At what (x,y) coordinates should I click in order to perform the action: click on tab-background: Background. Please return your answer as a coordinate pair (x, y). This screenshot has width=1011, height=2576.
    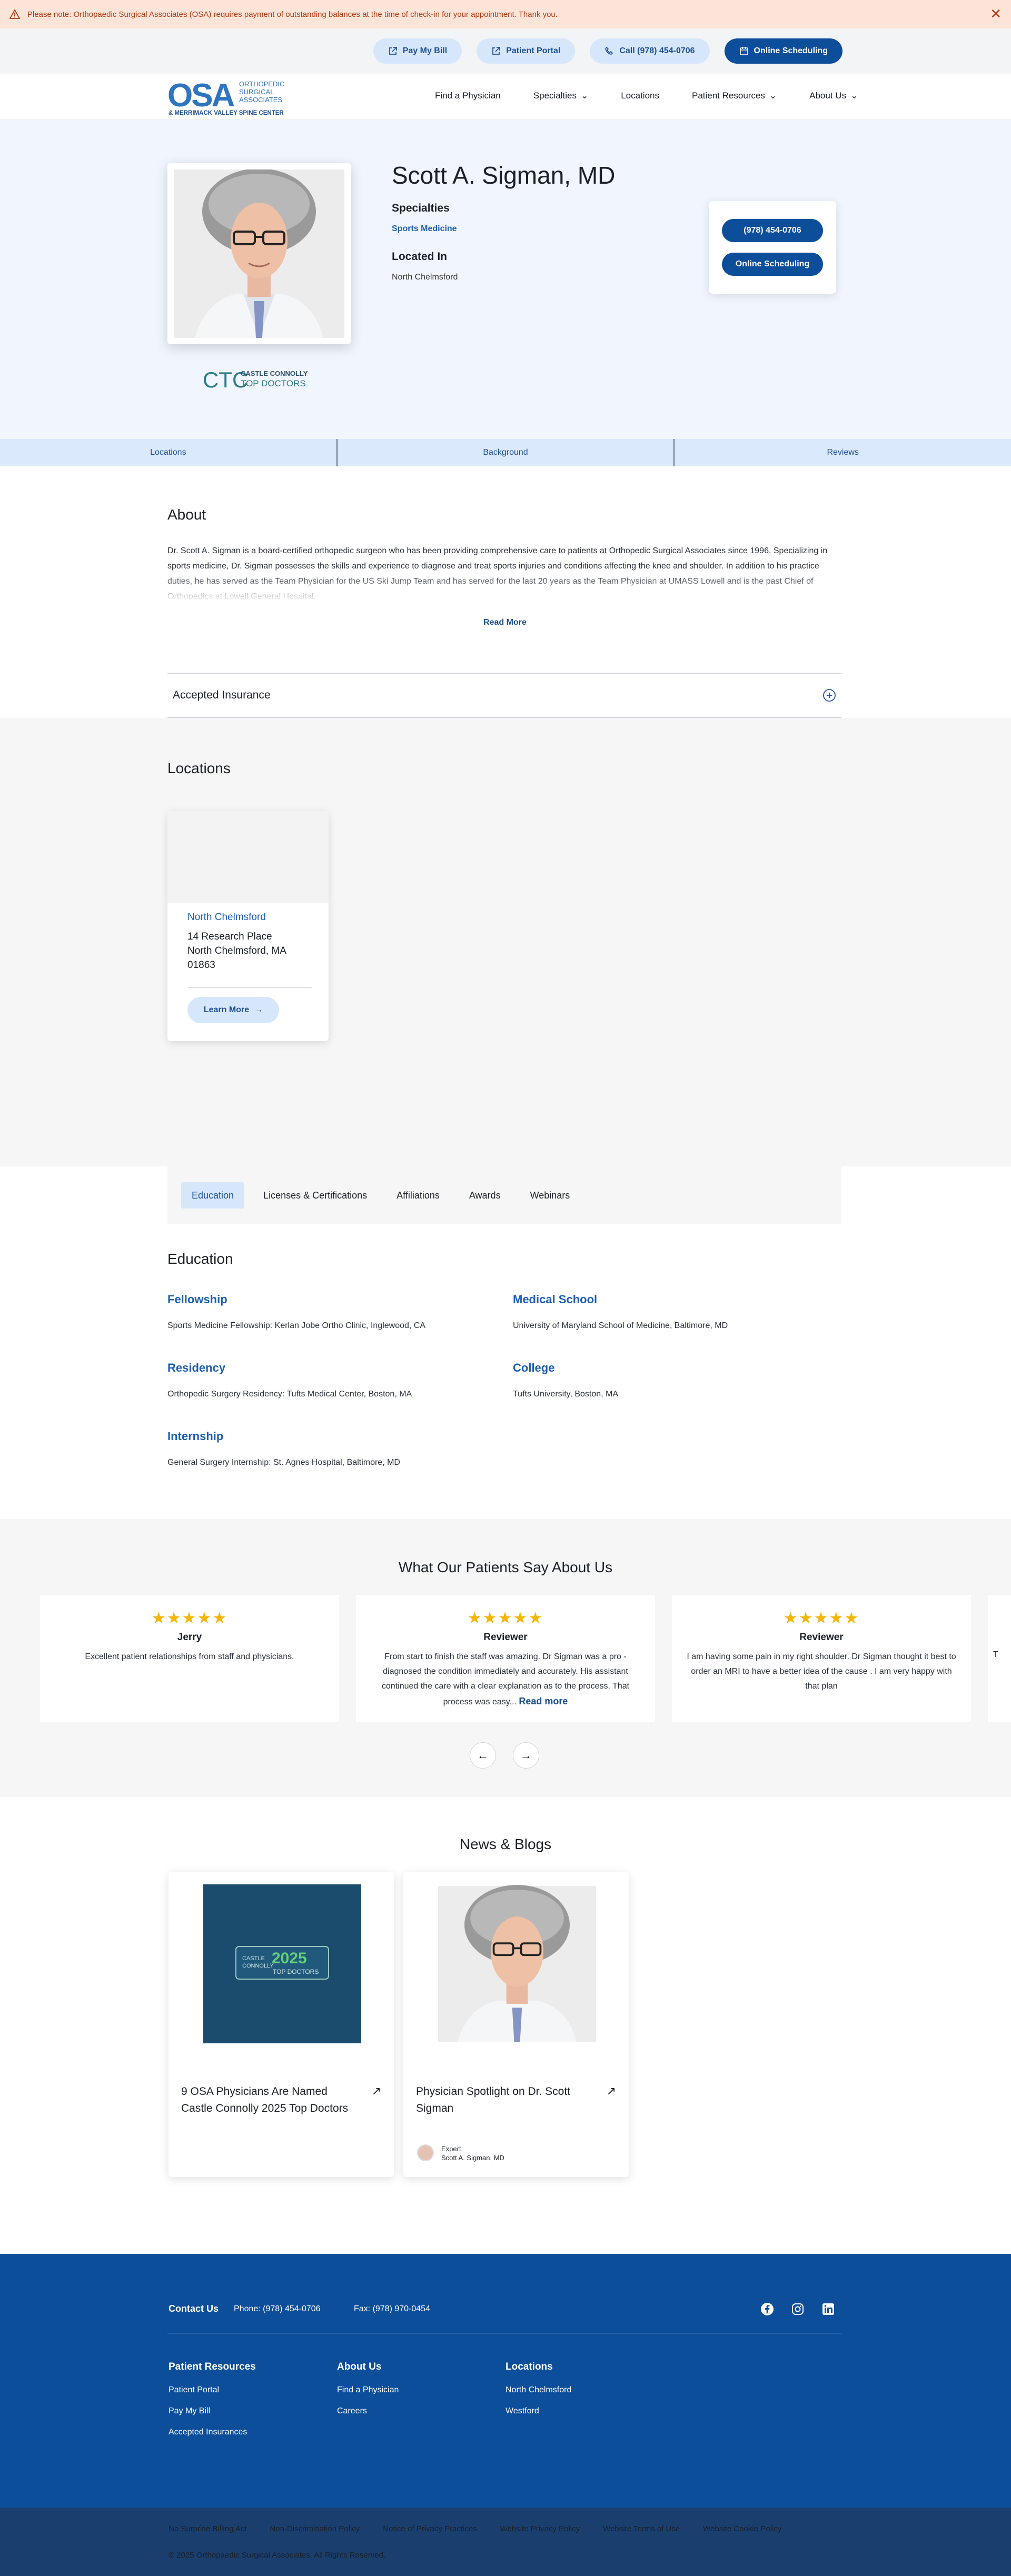
    Looking at the image, I should click on (507, 453).